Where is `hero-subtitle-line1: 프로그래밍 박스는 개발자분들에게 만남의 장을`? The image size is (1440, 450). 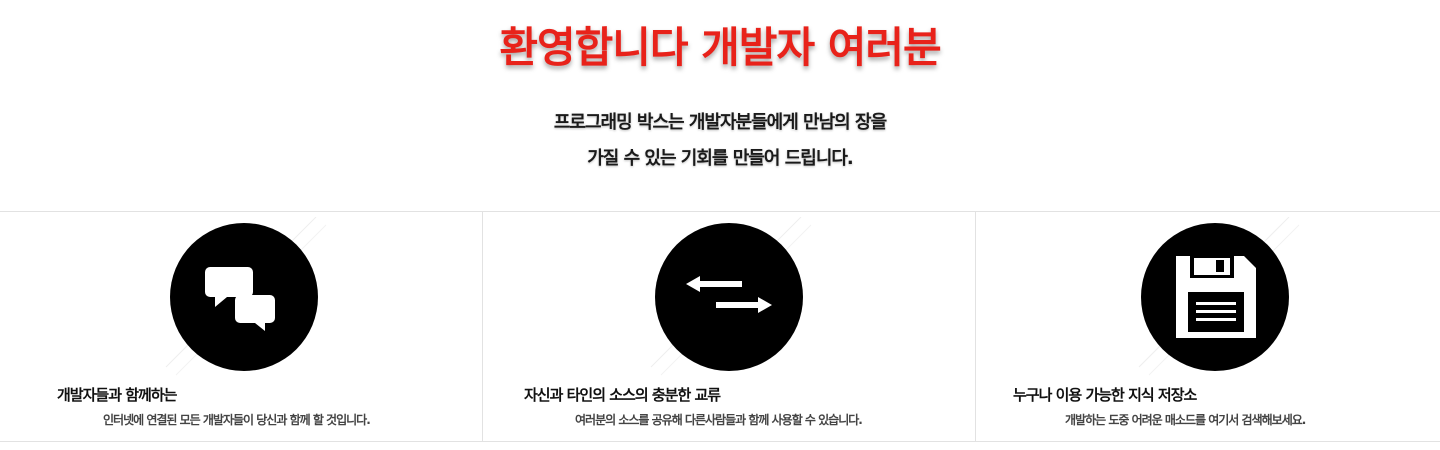
hero-subtitle-line1: 프로그래밍 박스는 개발자분들에게 만남의 장을 is located at coordinates (720, 122).